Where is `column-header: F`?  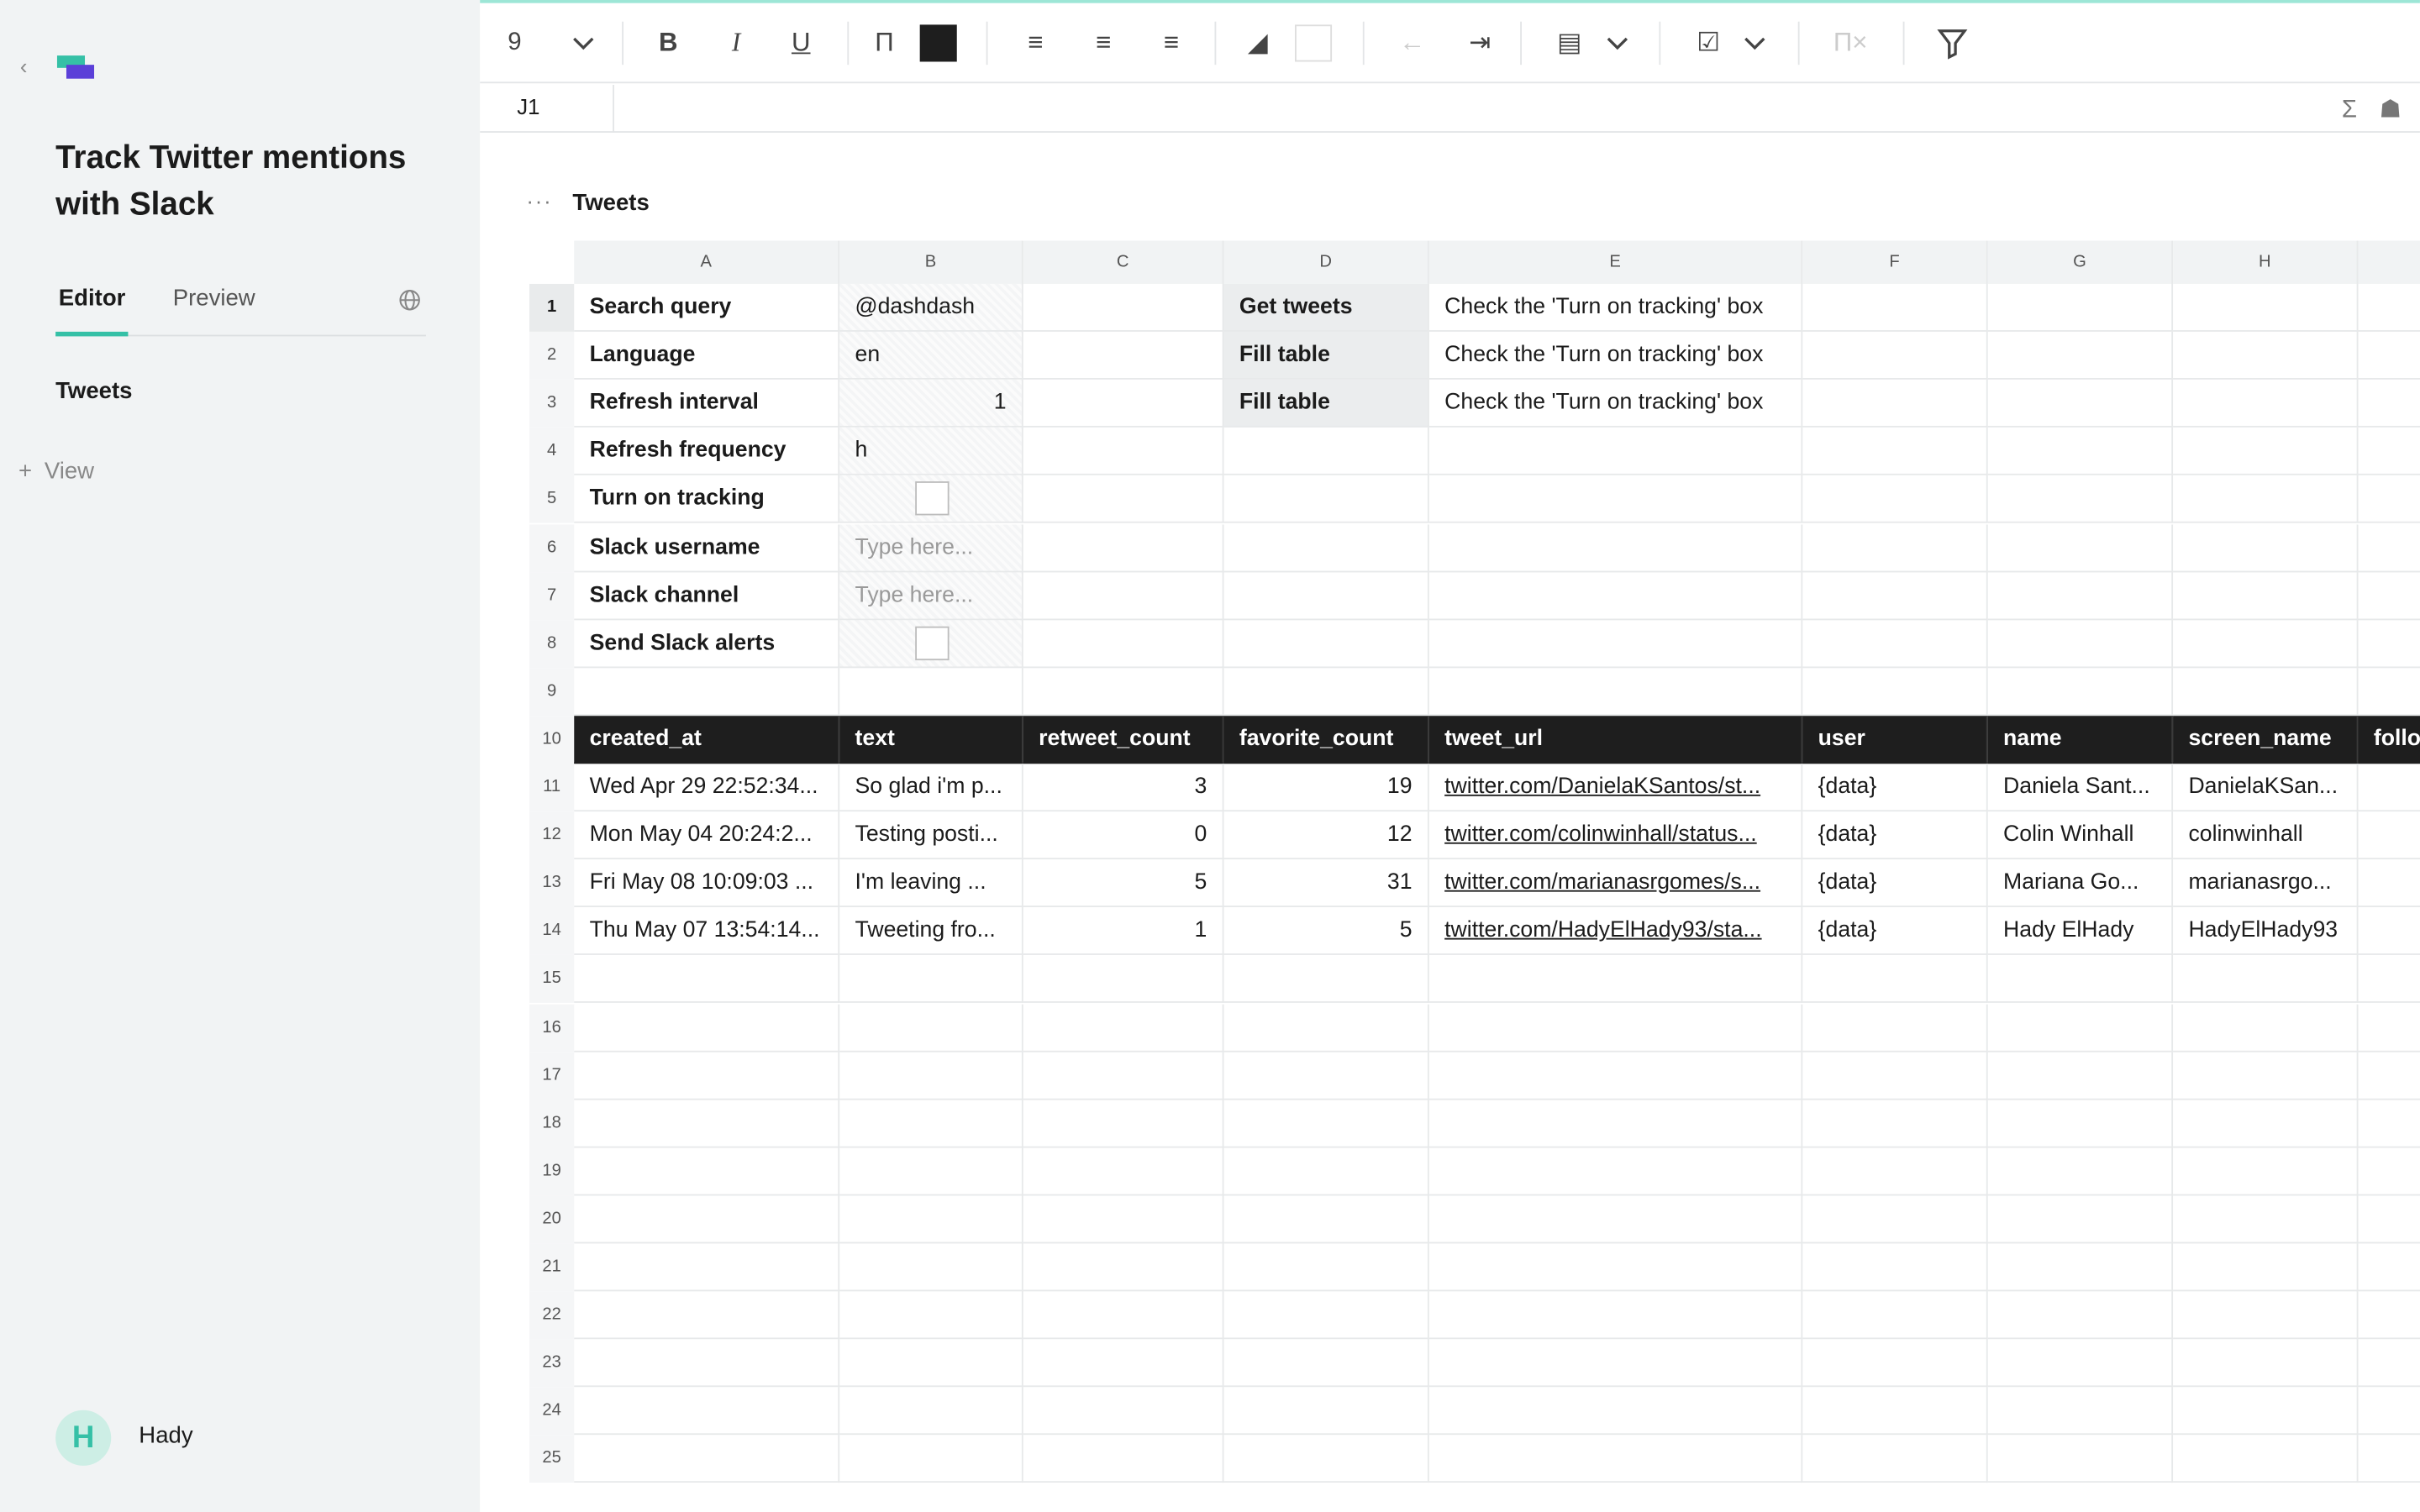
column-header: F is located at coordinates (1895, 262).